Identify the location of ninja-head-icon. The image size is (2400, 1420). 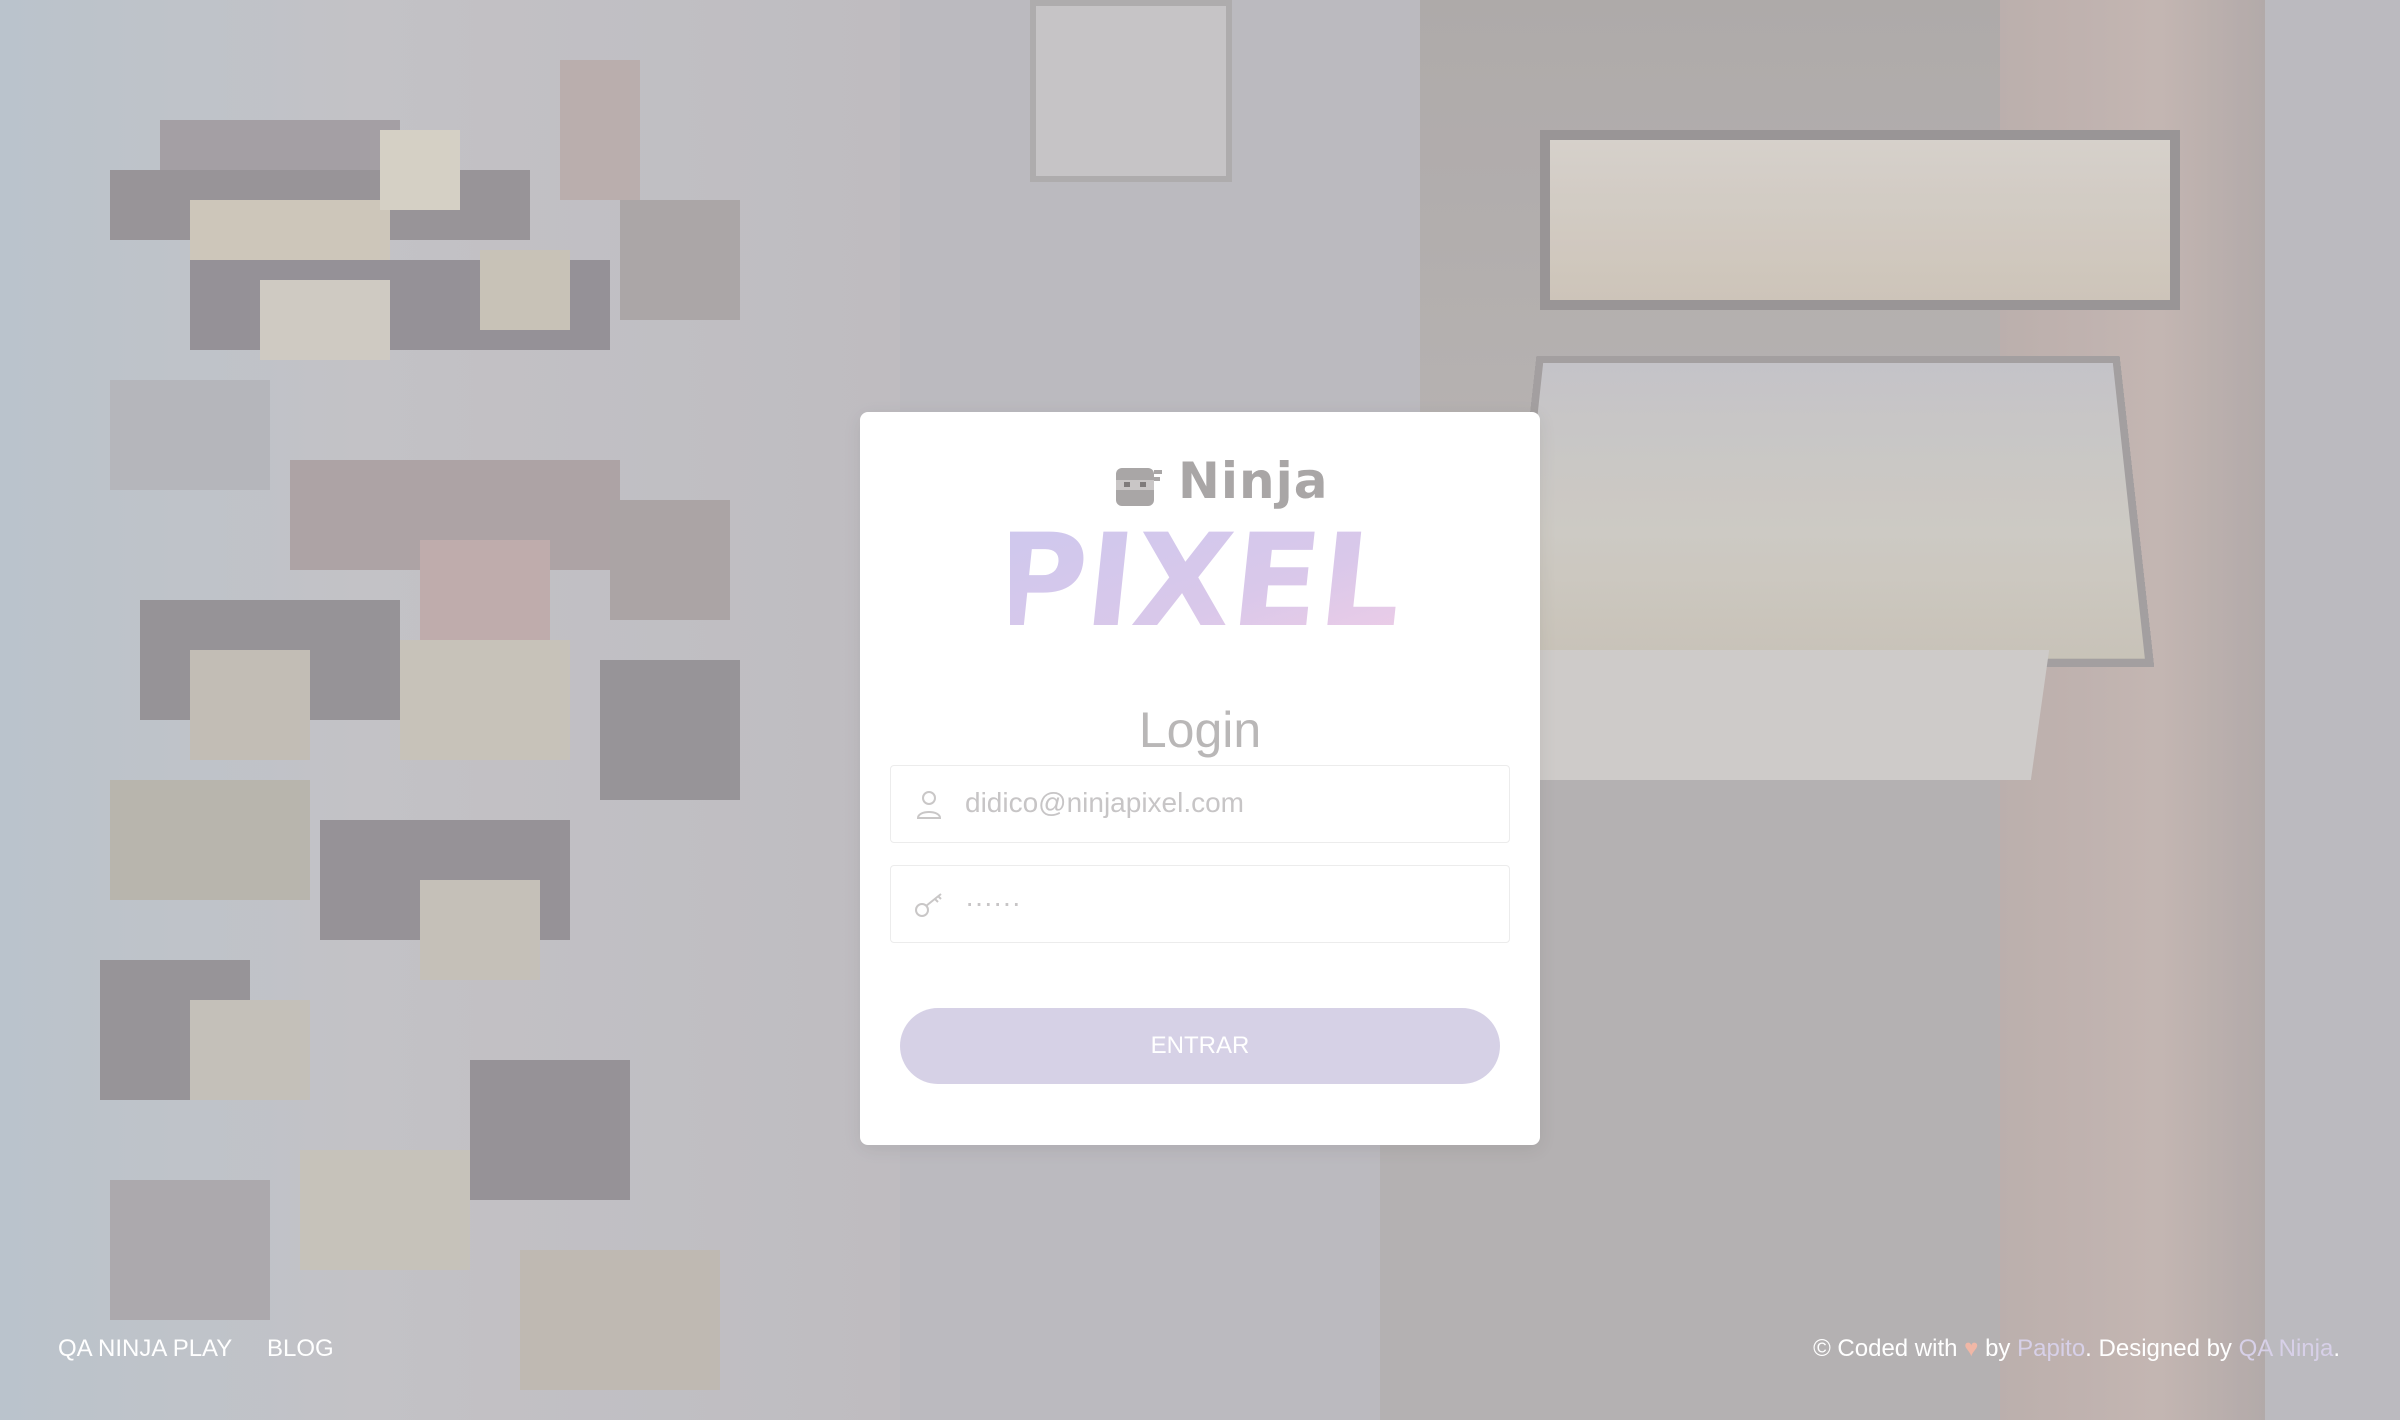
(1139, 487).